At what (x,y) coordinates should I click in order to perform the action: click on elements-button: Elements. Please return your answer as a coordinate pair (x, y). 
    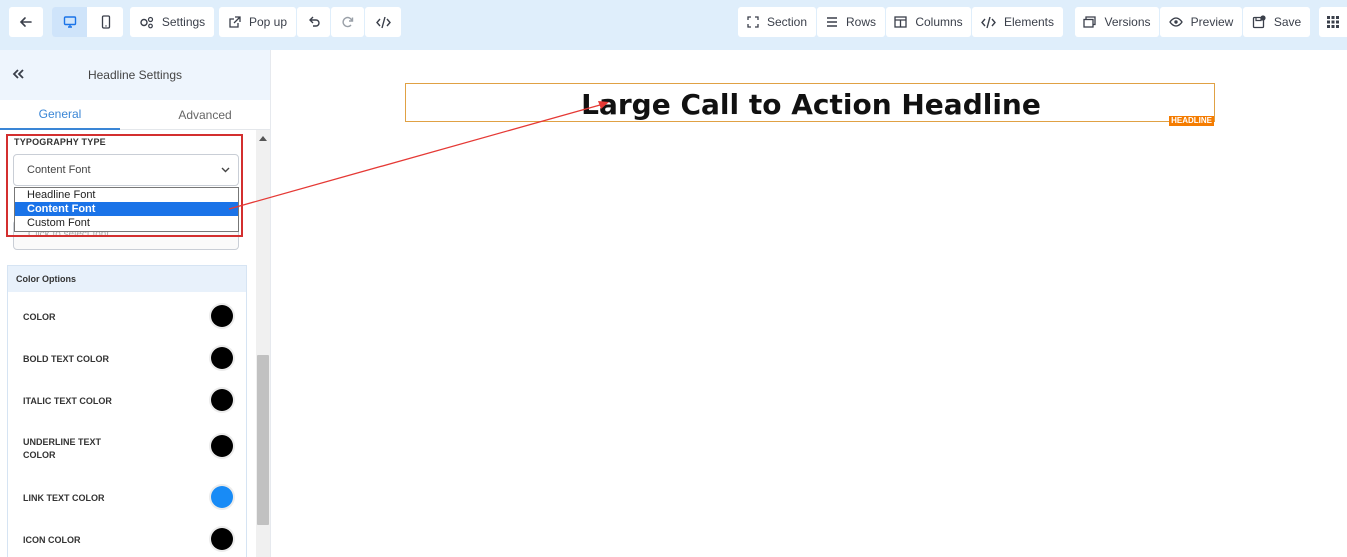
    Looking at the image, I should click on (1017, 22).